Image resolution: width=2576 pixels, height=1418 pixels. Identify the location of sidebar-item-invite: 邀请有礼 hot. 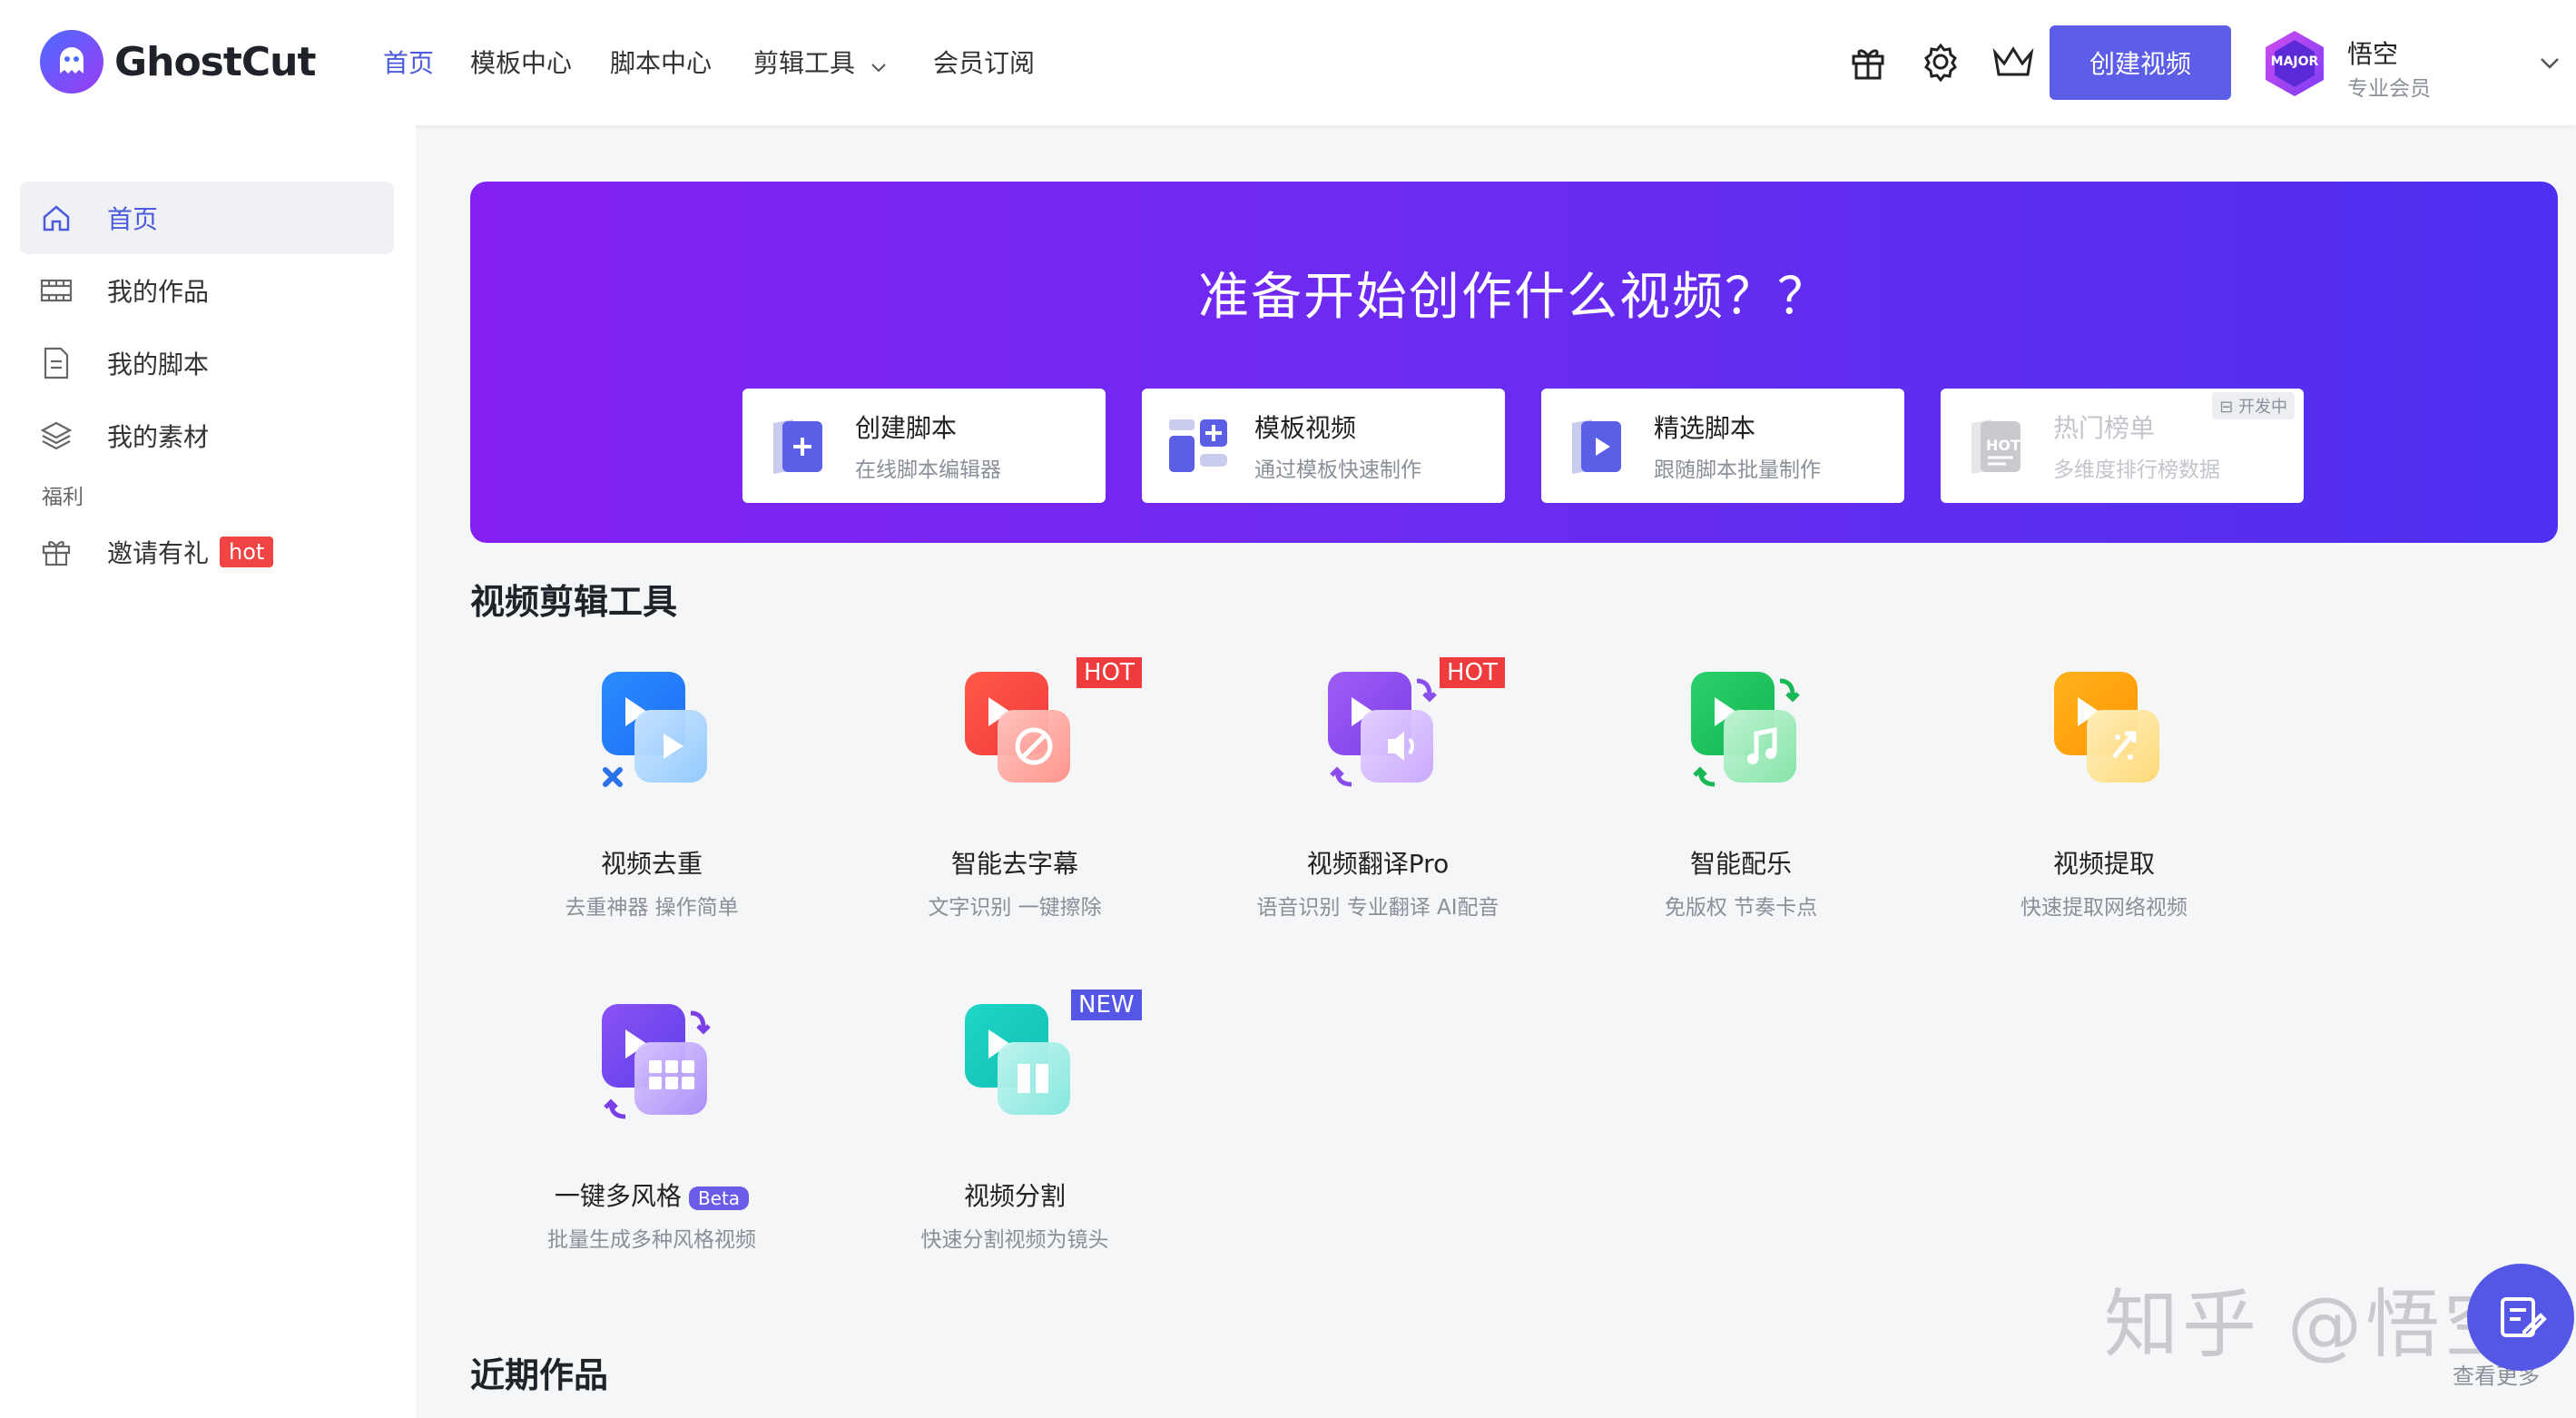
(207, 552).